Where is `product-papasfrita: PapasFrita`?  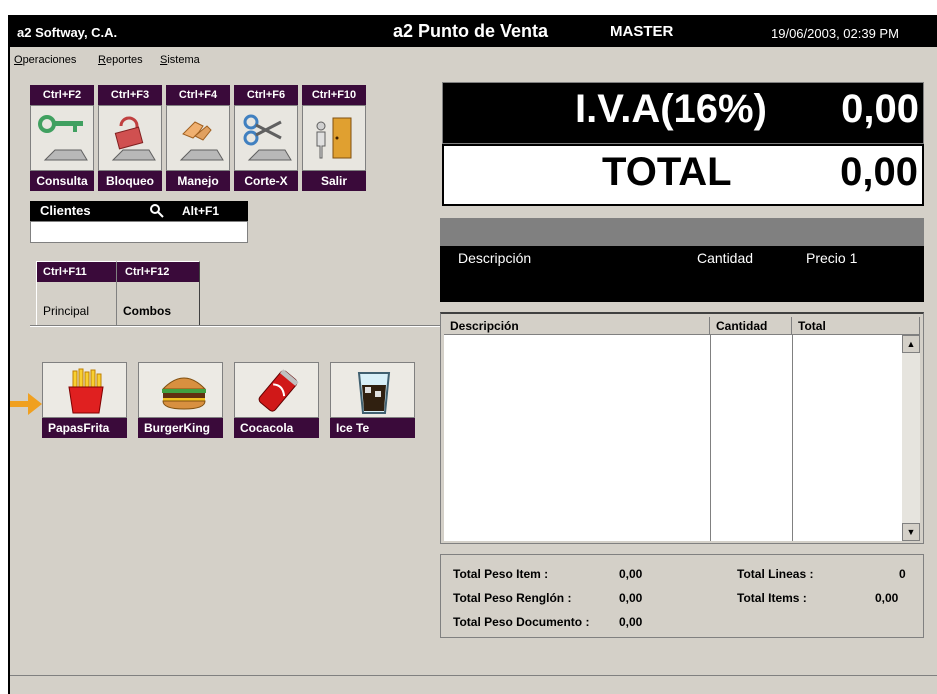
product-papasfrita: PapasFrita is located at coordinates (84, 401).